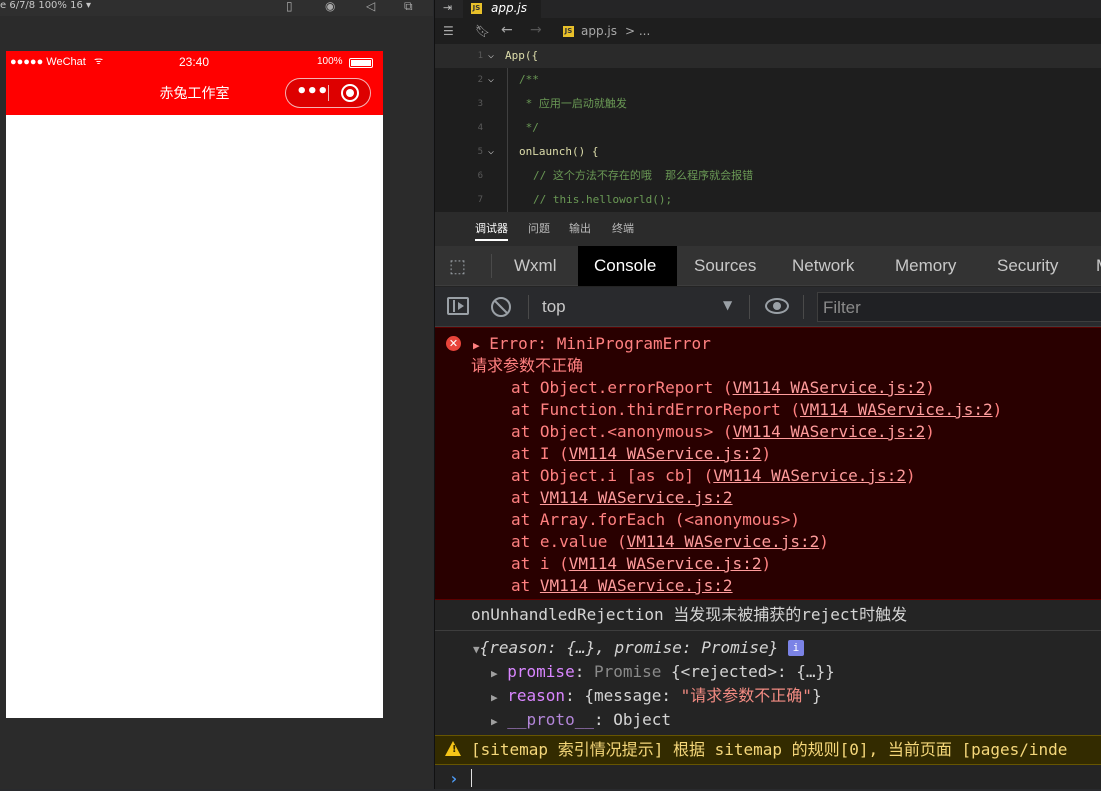 The image size is (1101, 791). What do you see at coordinates (48, 62) in the screenshot?
I see `carrier-label: ●●●●● WeChat` at bounding box center [48, 62].